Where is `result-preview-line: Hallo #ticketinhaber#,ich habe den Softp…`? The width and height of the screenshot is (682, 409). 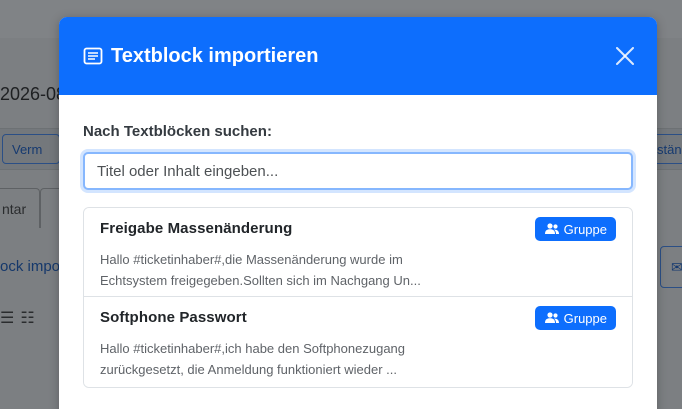
result-preview-line: Hallo #ticketinhaber#,ich habe den Softp… is located at coordinates (253, 348).